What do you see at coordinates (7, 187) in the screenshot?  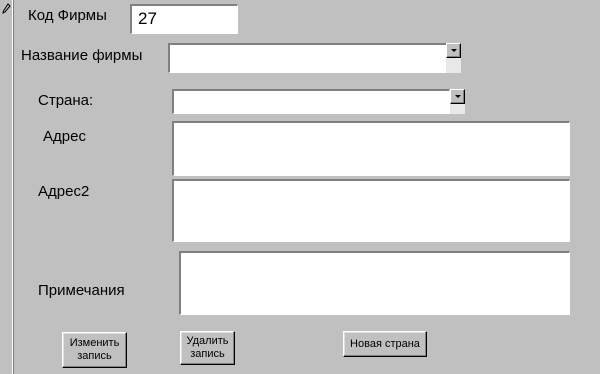 I see `record-selector` at bounding box center [7, 187].